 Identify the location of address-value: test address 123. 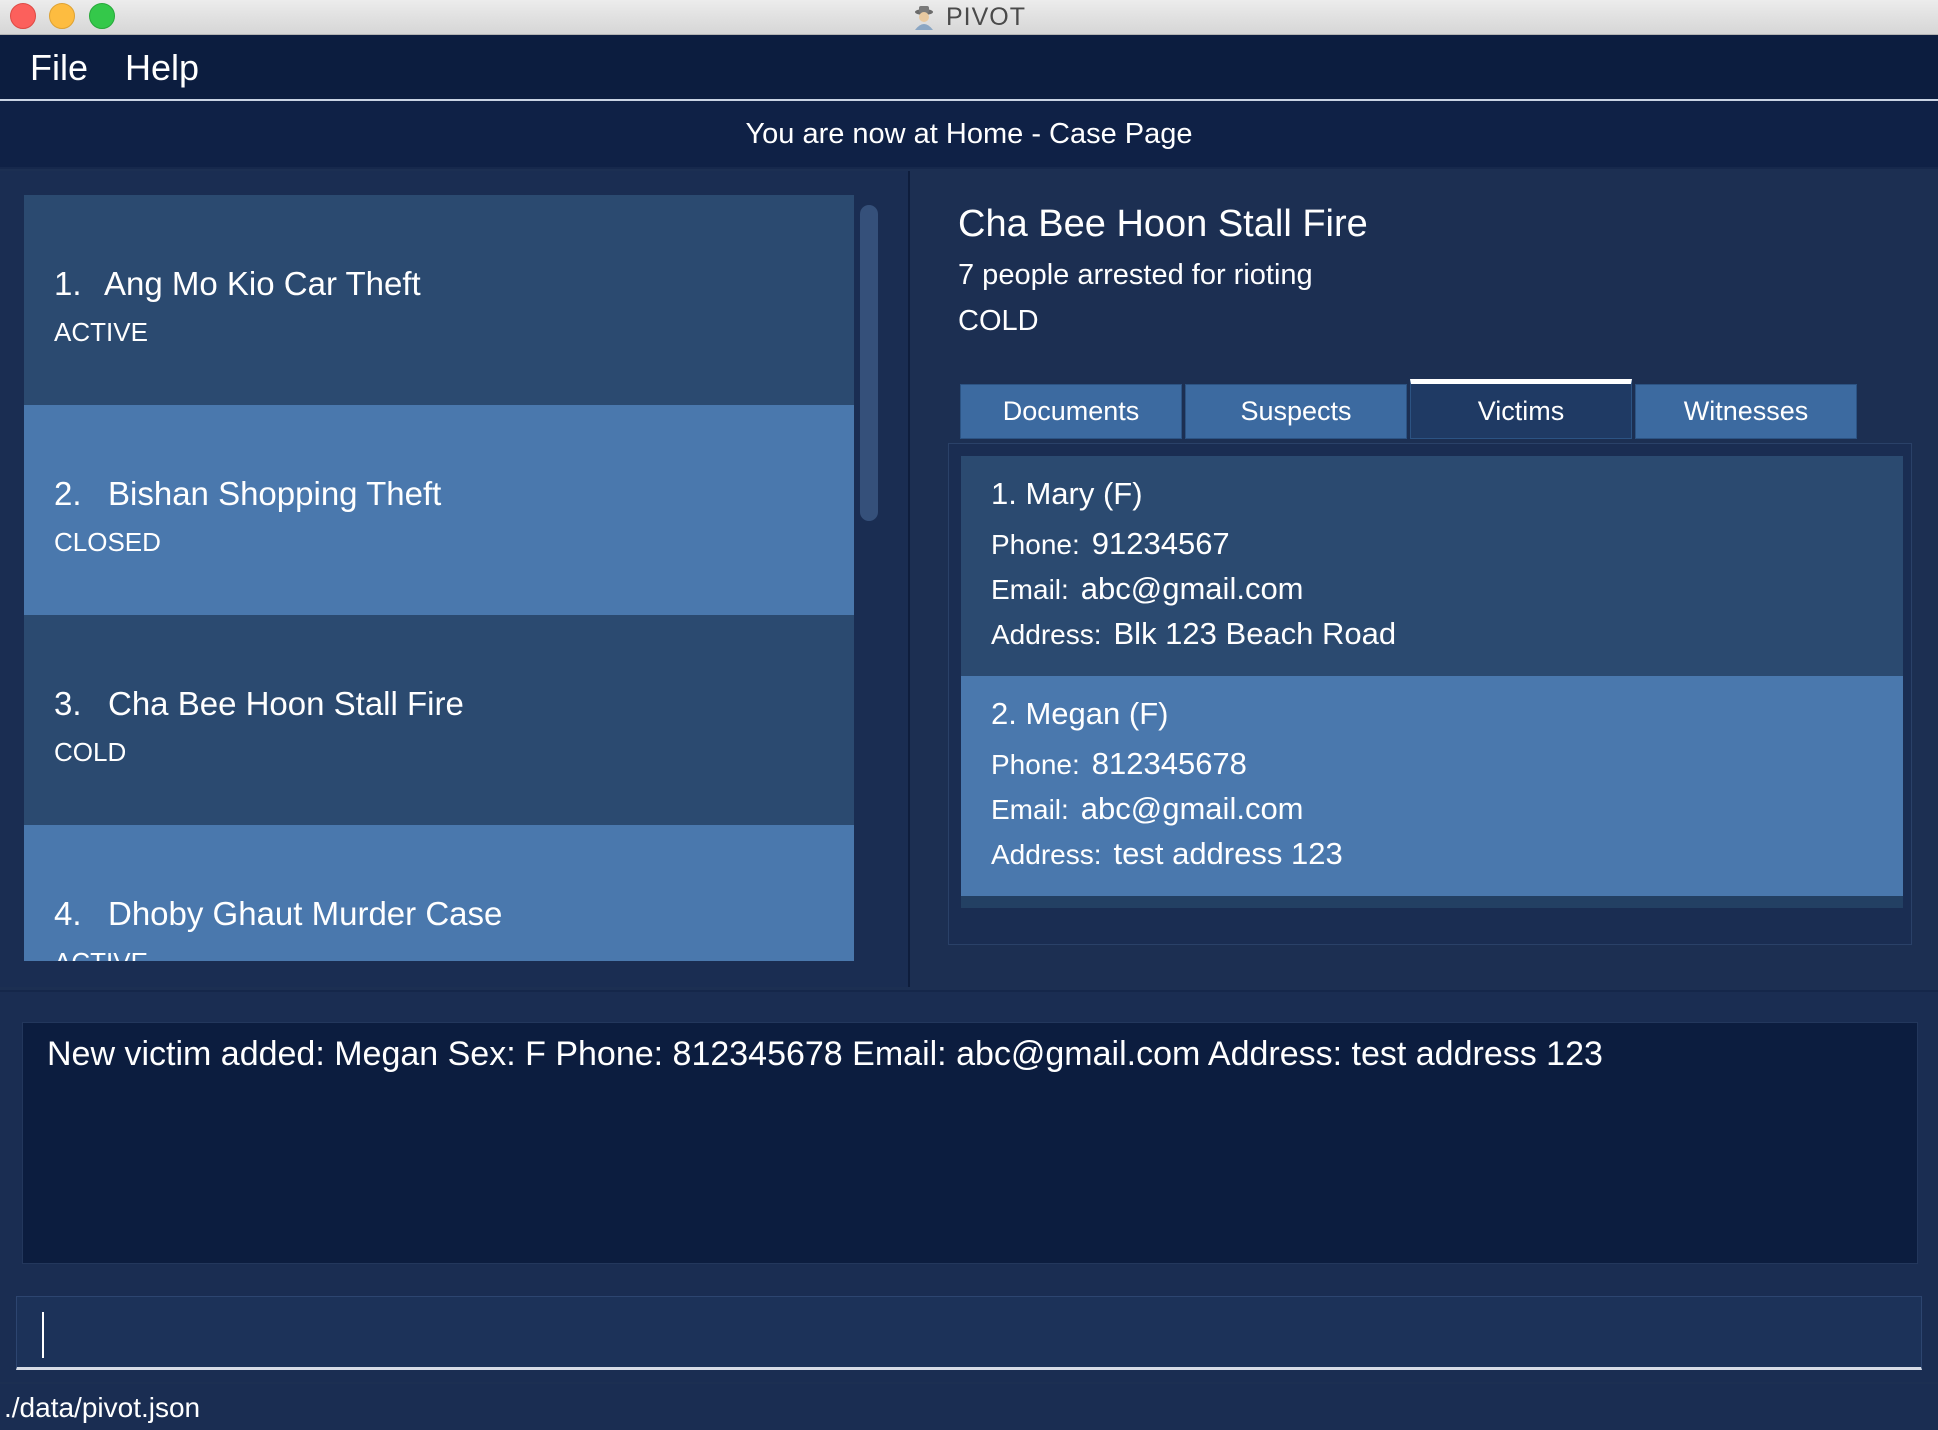
(1228, 853).